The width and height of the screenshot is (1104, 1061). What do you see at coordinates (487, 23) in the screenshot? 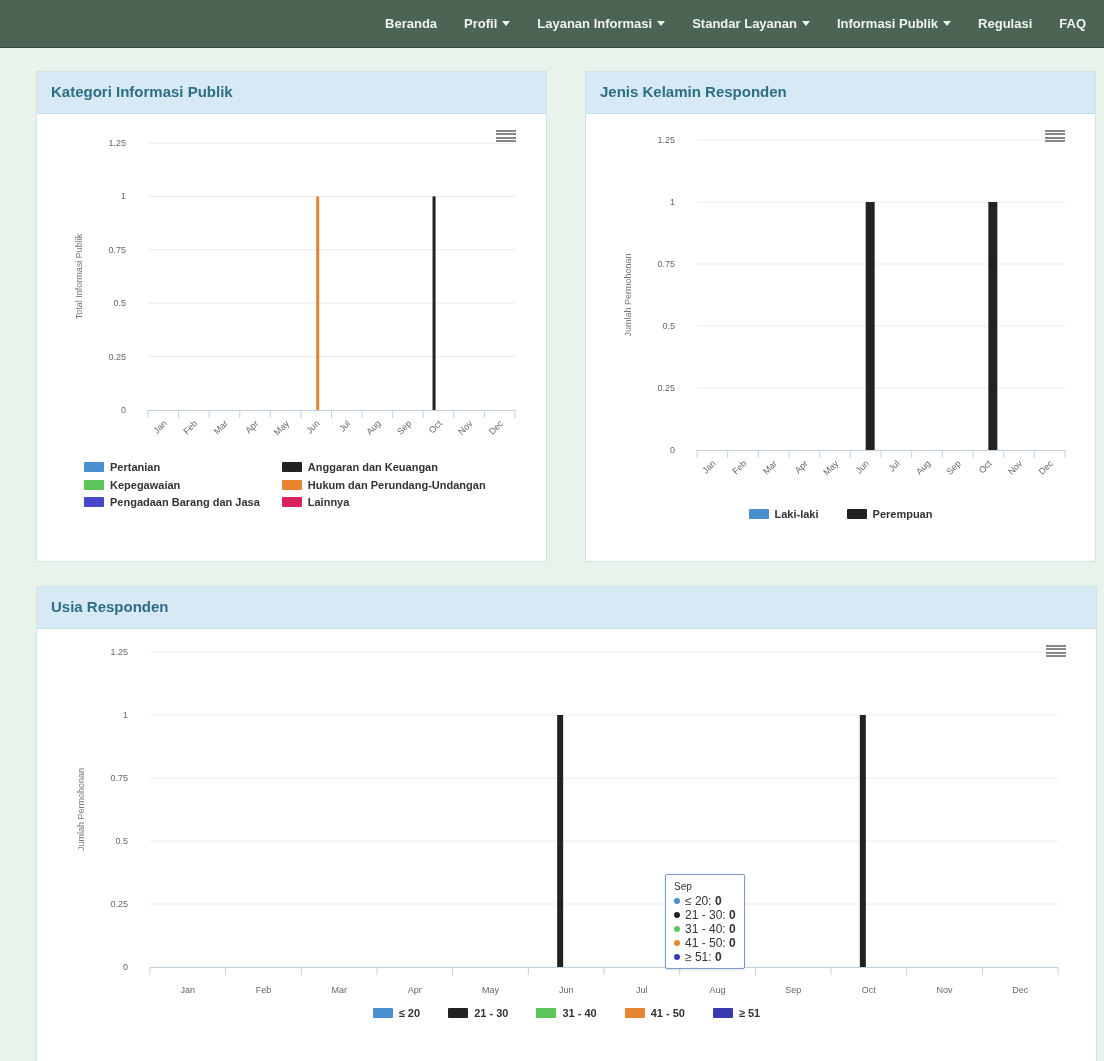
I see `nav-link: Profil` at bounding box center [487, 23].